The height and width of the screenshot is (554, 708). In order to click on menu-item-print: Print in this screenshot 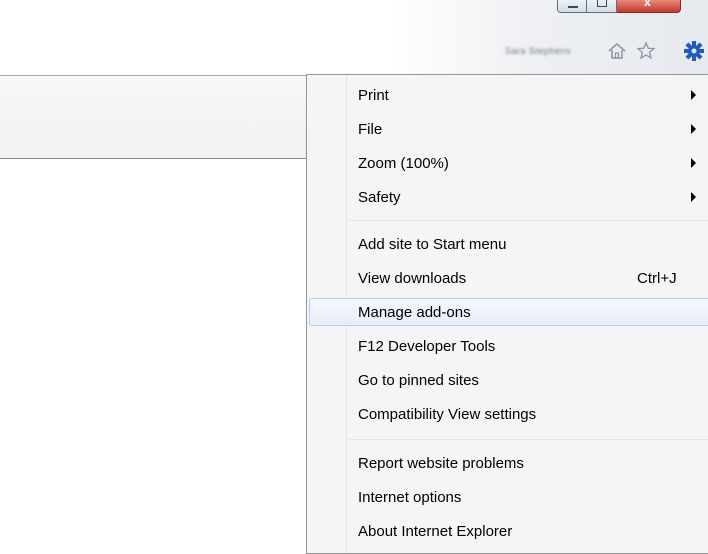, I will do `click(508, 95)`.